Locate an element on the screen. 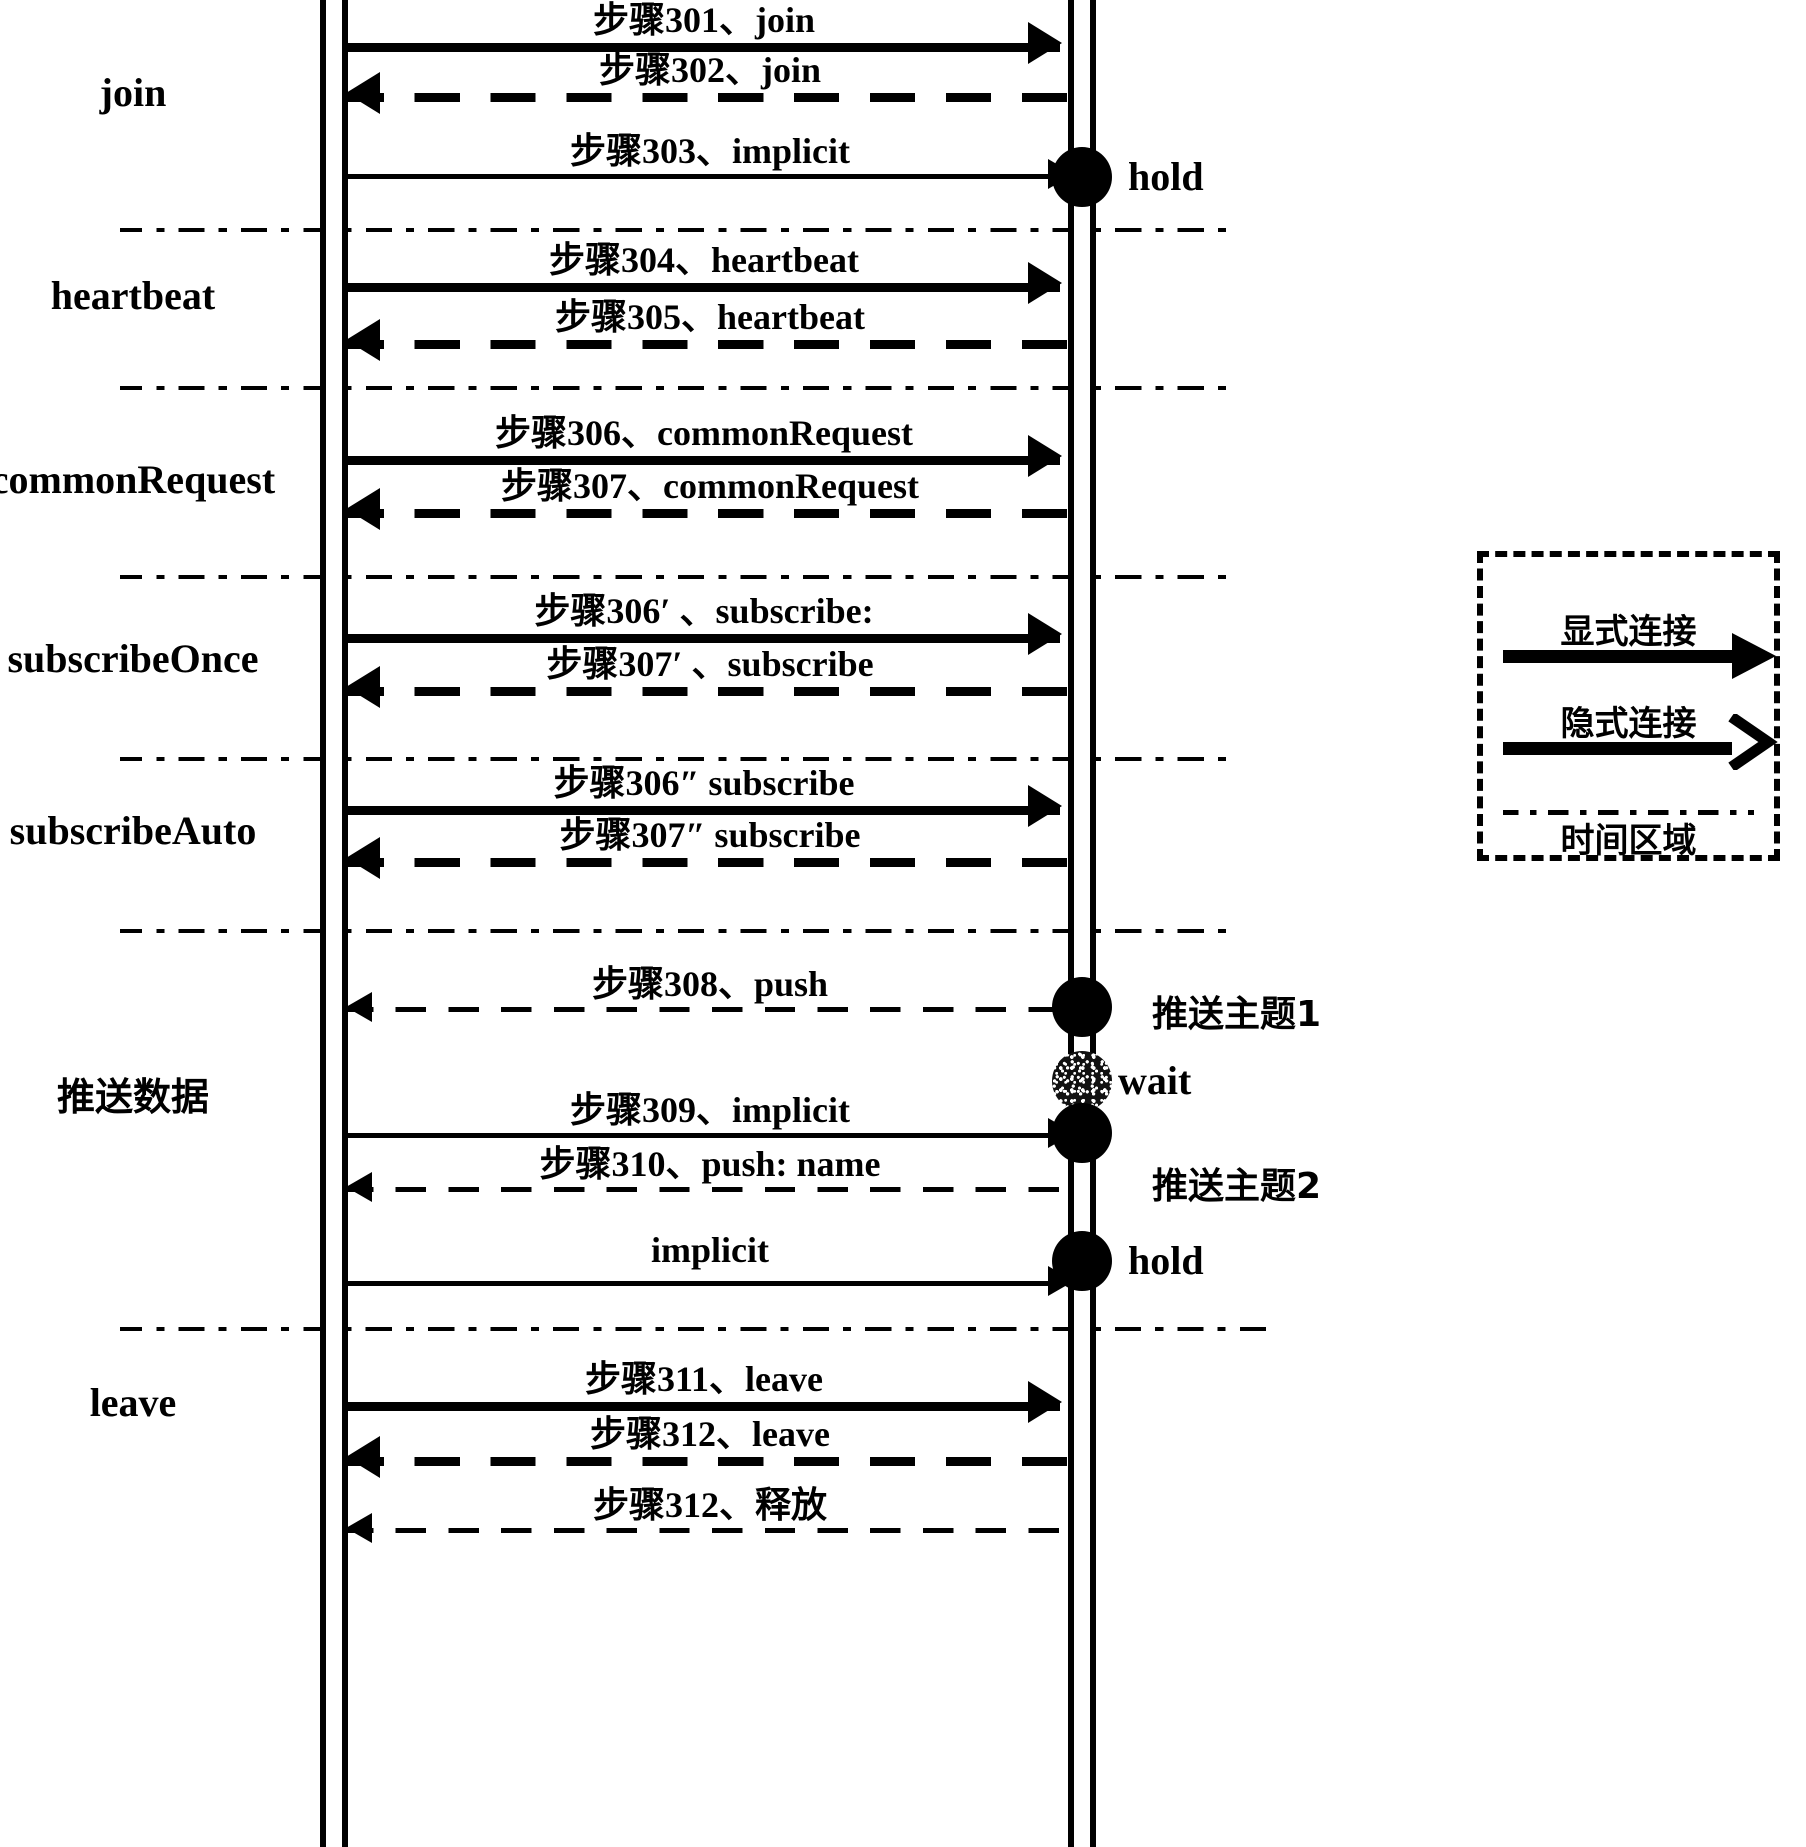 The width and height of the screenshot is (1806, 1847). legend-implicit-line is located at coordinates (1617, 748).